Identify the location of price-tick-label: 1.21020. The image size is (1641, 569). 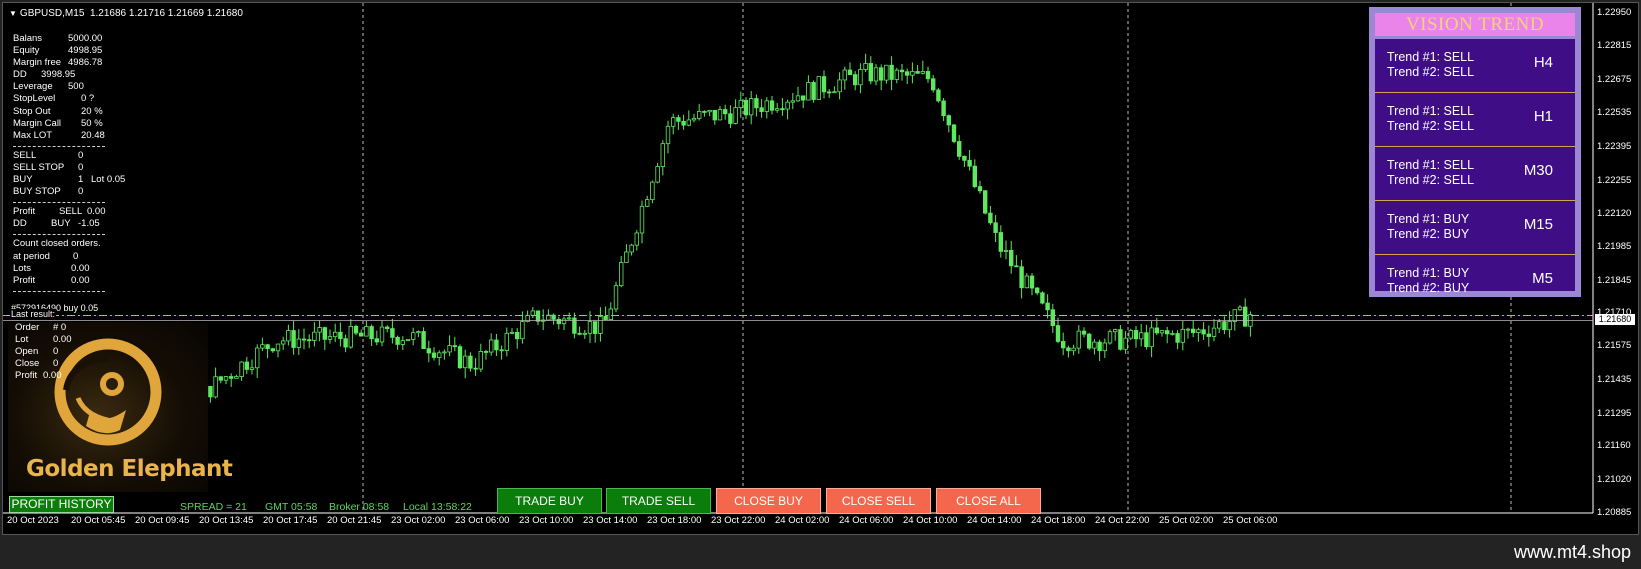
(1614, 480).